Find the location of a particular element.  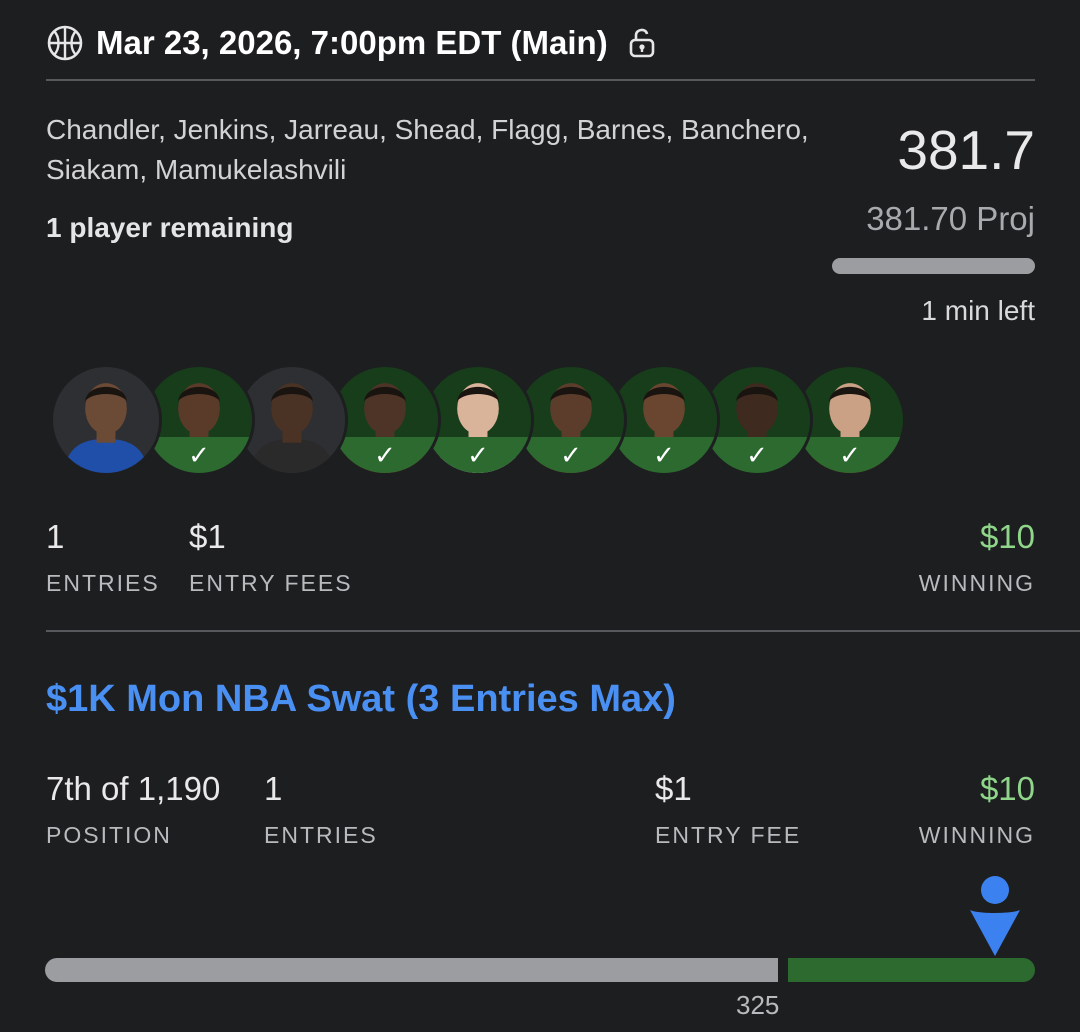

standings-bar-in-the-money is located at coordinates (911, 970).